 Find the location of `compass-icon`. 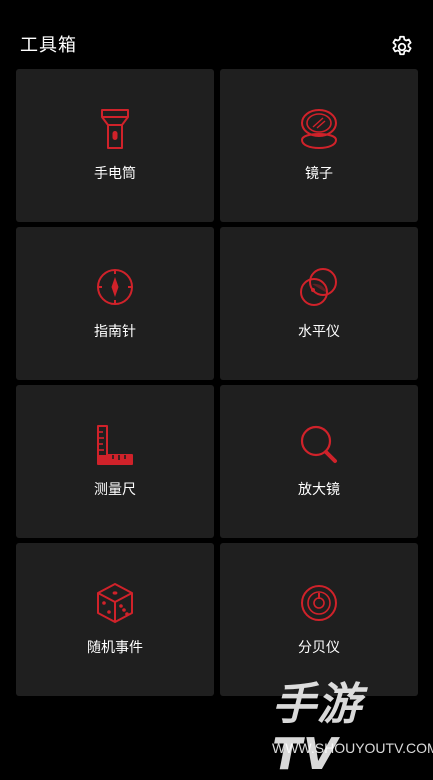

compass-icon is located at coordinates (115, 287).